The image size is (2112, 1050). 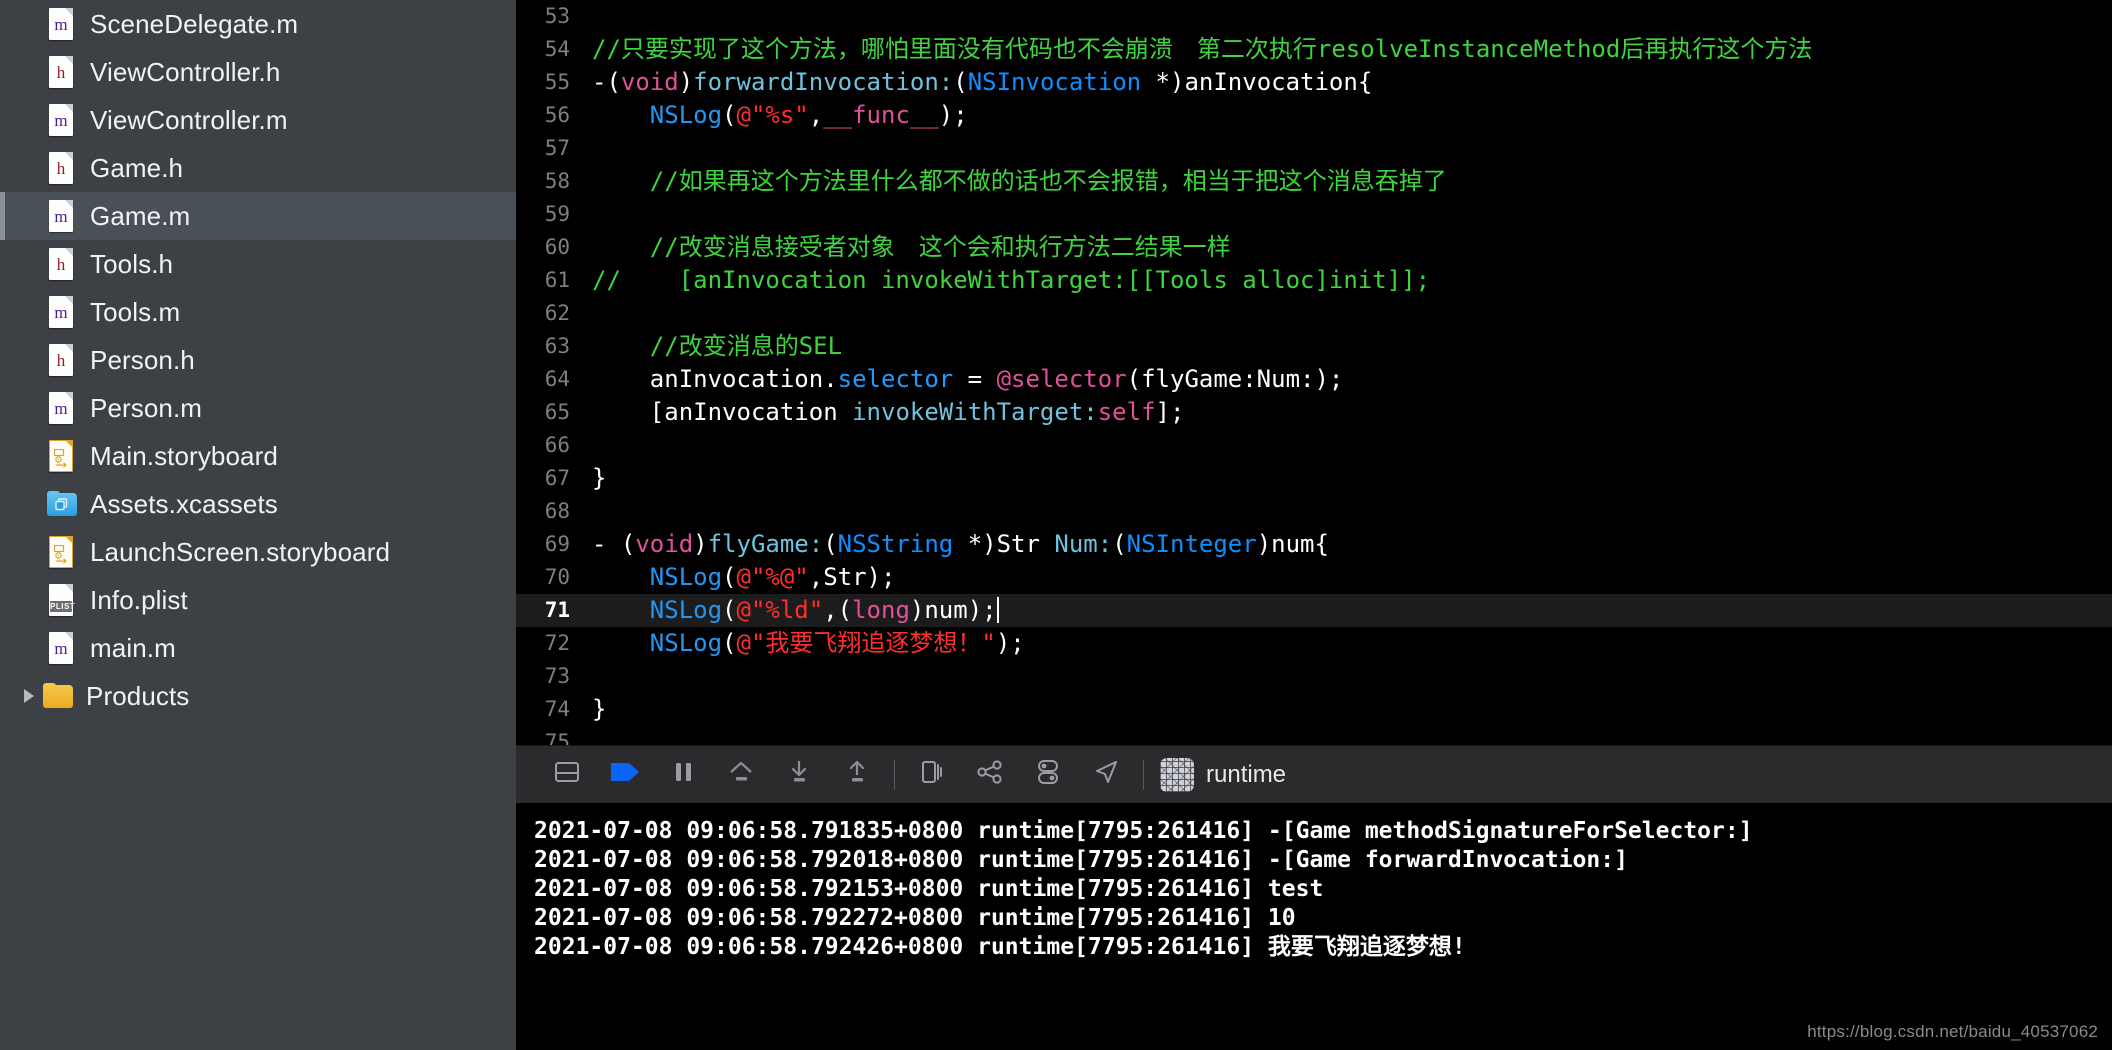 I want to click on code-token: //改变消息的SEL, so click(x=717, y=346).